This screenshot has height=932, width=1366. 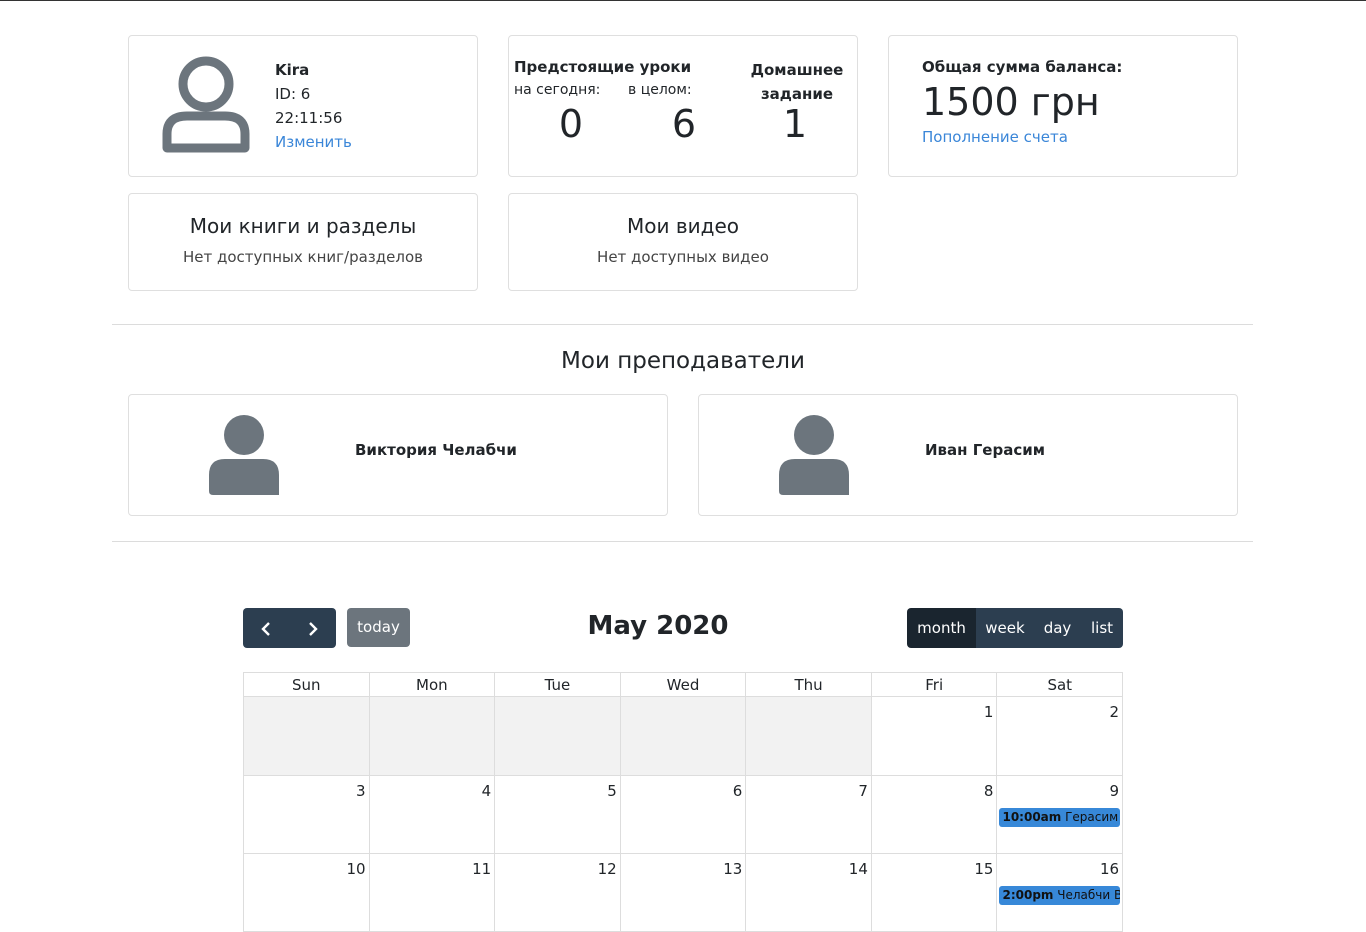 What do you see at coordinates (1087, 895) in the screenshot?
I see `event-title: Челабчи В` at bounding box center [1087, 895].